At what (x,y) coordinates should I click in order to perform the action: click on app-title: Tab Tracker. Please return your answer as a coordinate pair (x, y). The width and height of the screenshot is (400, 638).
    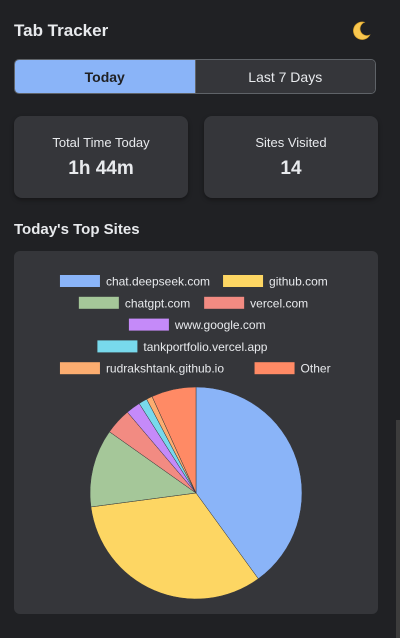
    Looking at the image, I should click on (61, 30).